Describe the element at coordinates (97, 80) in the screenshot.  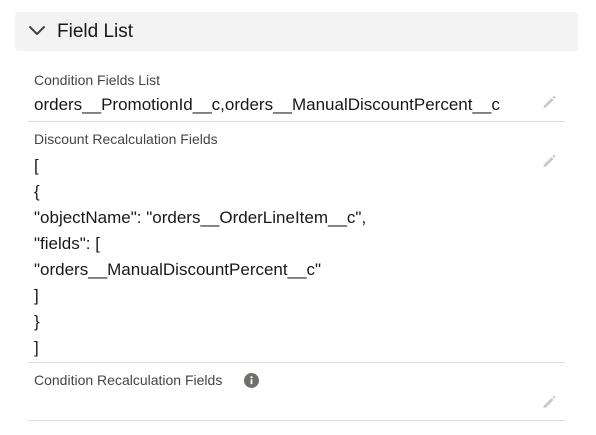
I see `field-label: Condition Fields List` at that location.